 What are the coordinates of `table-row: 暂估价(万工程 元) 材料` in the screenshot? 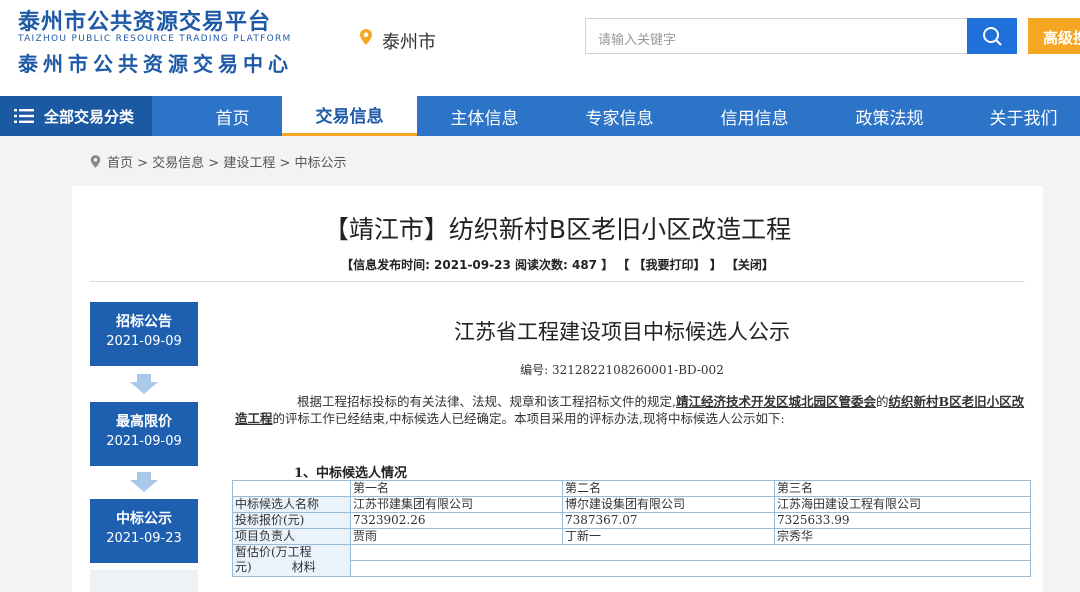 It's located at (631, 560).